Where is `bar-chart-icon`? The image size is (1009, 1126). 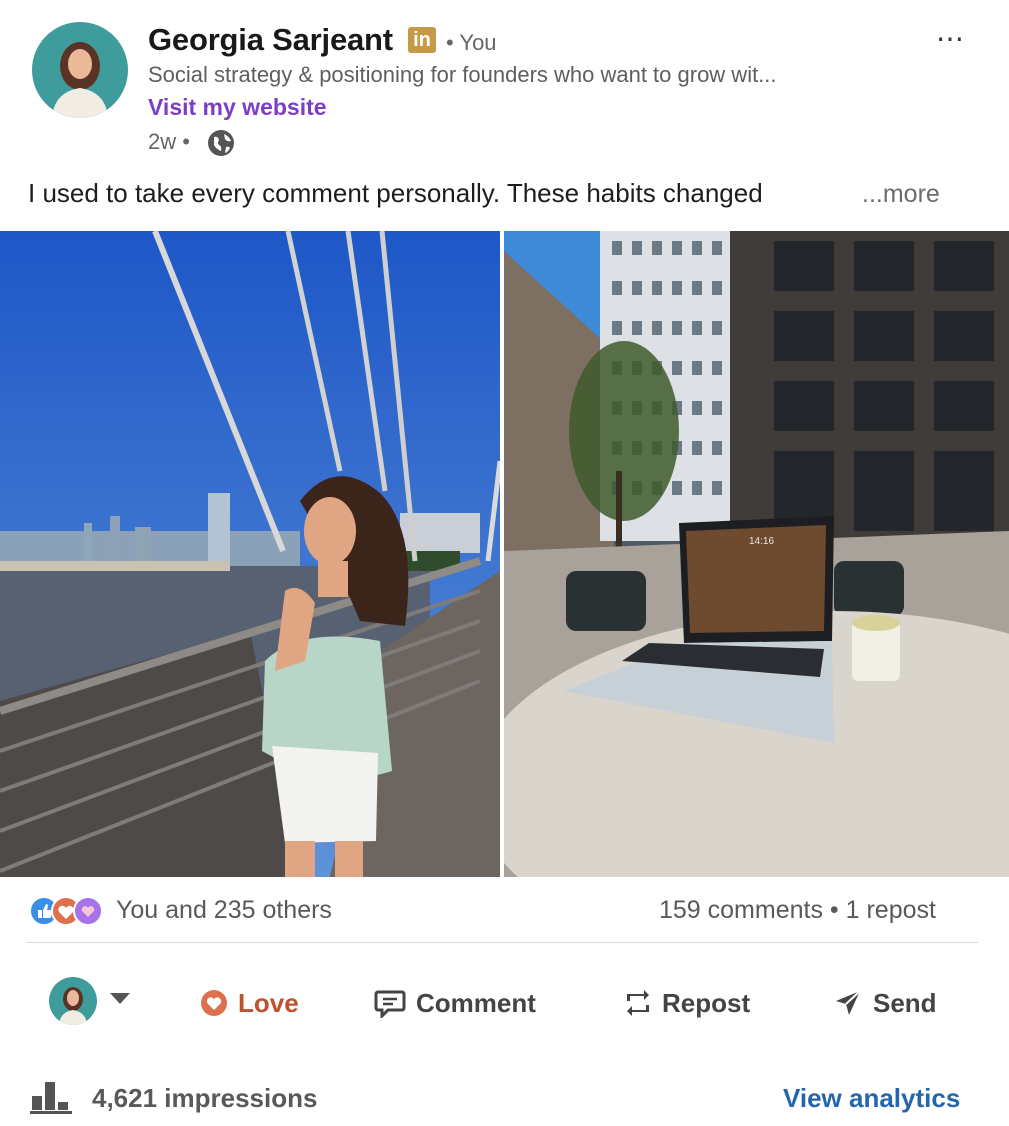
bar-chart-icon is located at coordinates (51, 1096).